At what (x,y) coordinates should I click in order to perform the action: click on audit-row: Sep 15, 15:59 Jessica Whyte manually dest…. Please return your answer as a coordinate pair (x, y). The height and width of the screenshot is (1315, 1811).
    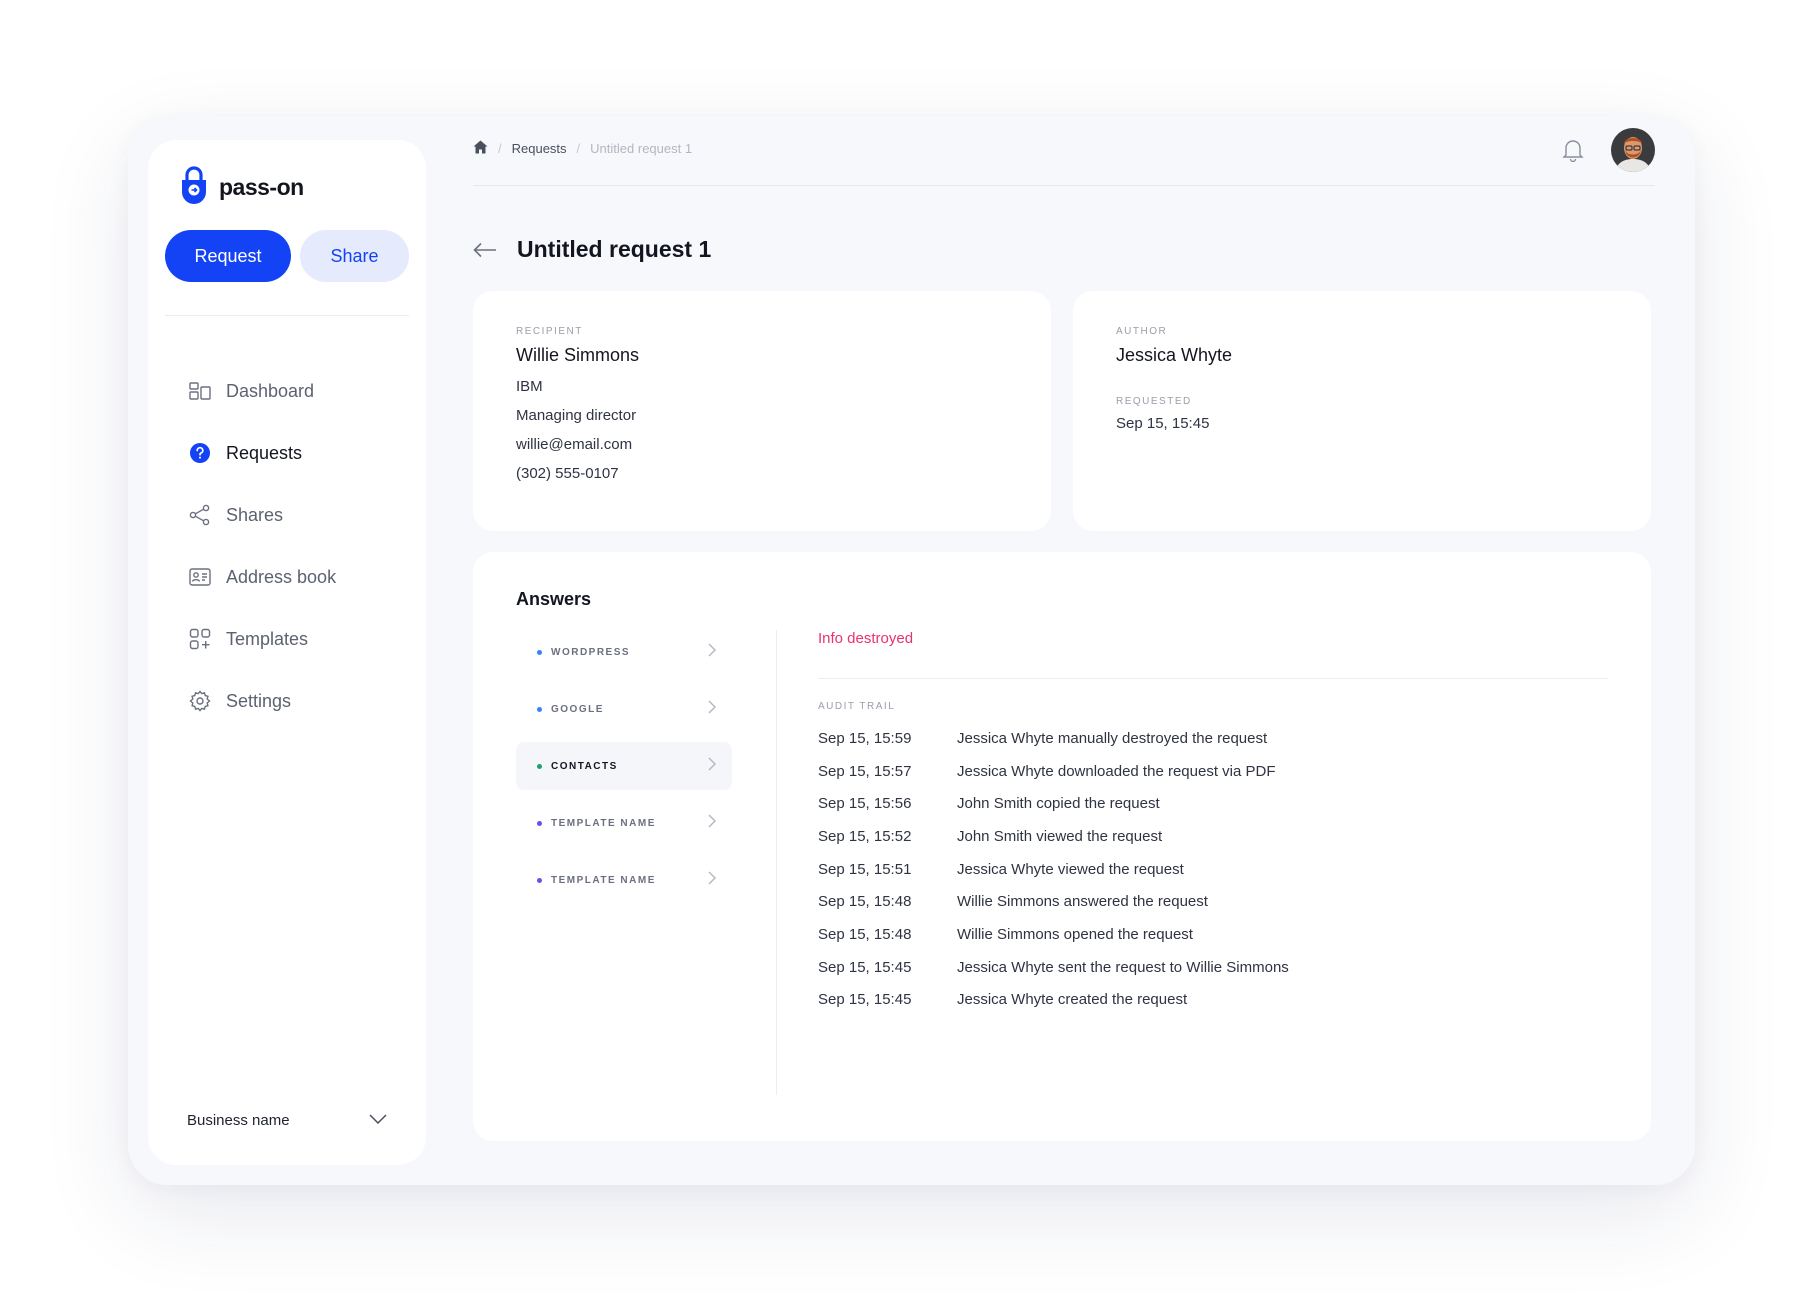
    Looking at the image, I should click on (1213, 738).